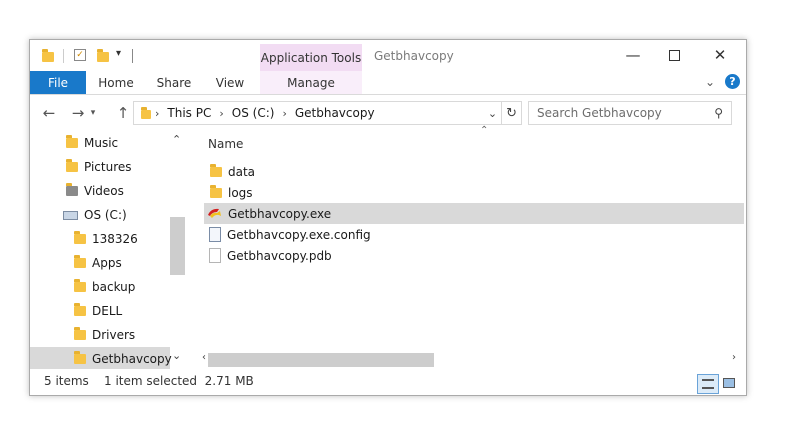  I want to click on title-bar: ✓ ▾ Application Tools Getbhavcopy — ✕, so click(388, 55).